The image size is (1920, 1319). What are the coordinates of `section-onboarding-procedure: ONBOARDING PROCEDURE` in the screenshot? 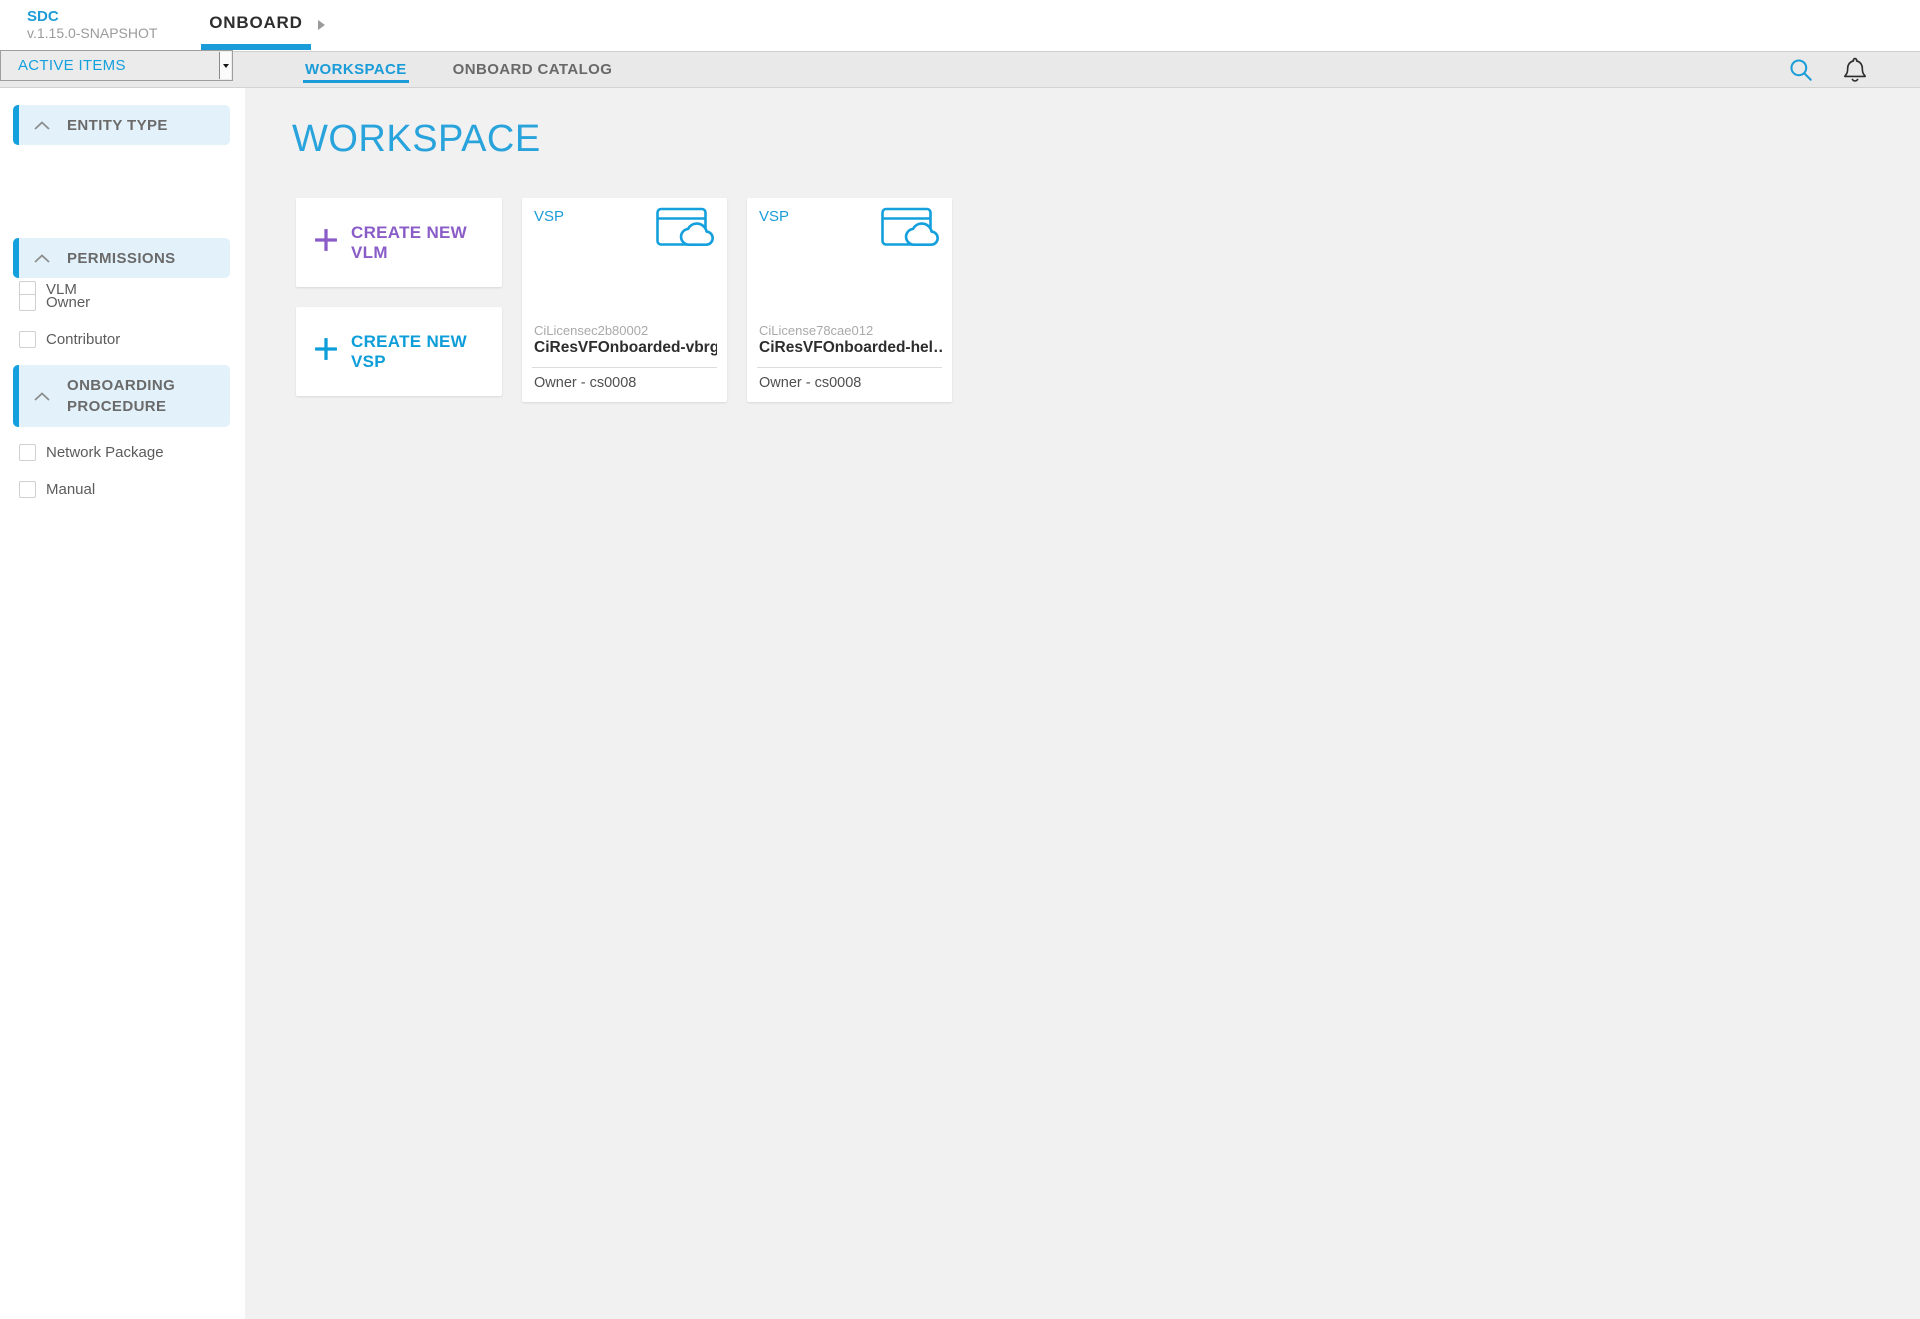 It's located at (121, 396).